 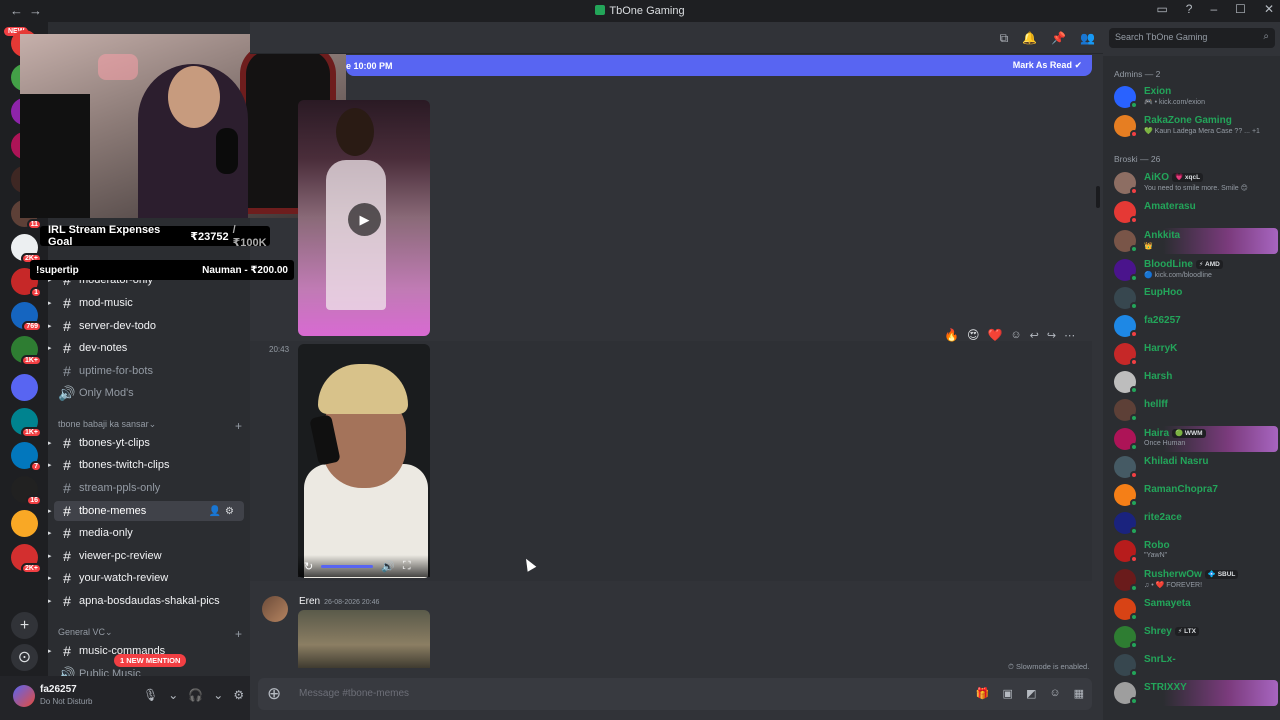 I want to click on more-icon: ⋯, so click(x=1069, y=335).